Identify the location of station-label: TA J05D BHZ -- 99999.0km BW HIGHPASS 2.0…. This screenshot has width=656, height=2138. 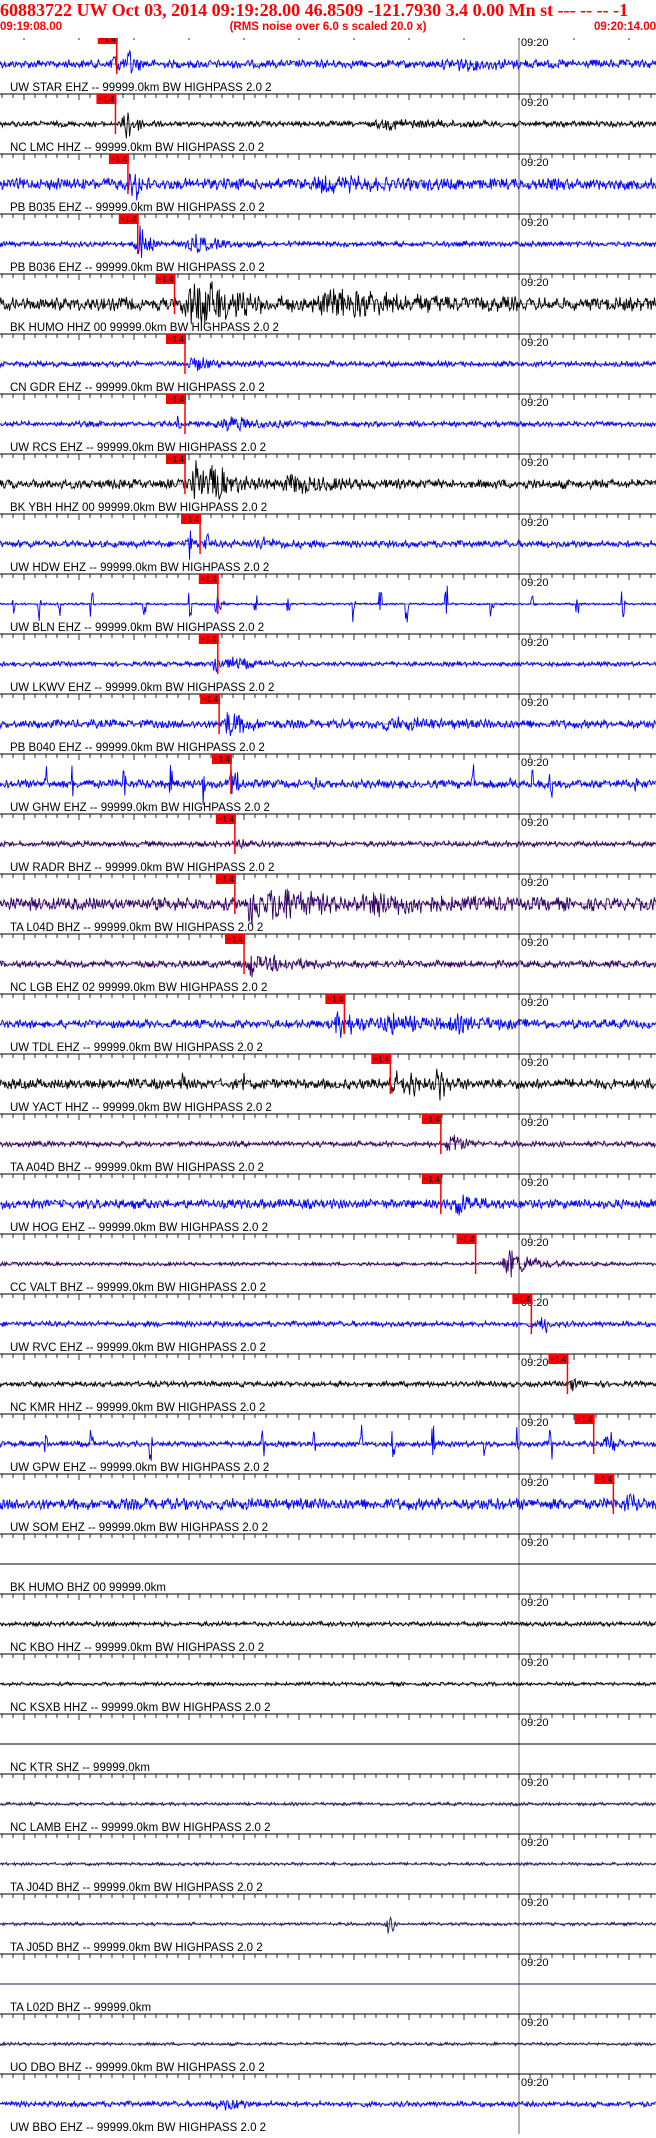
(136, 1948).